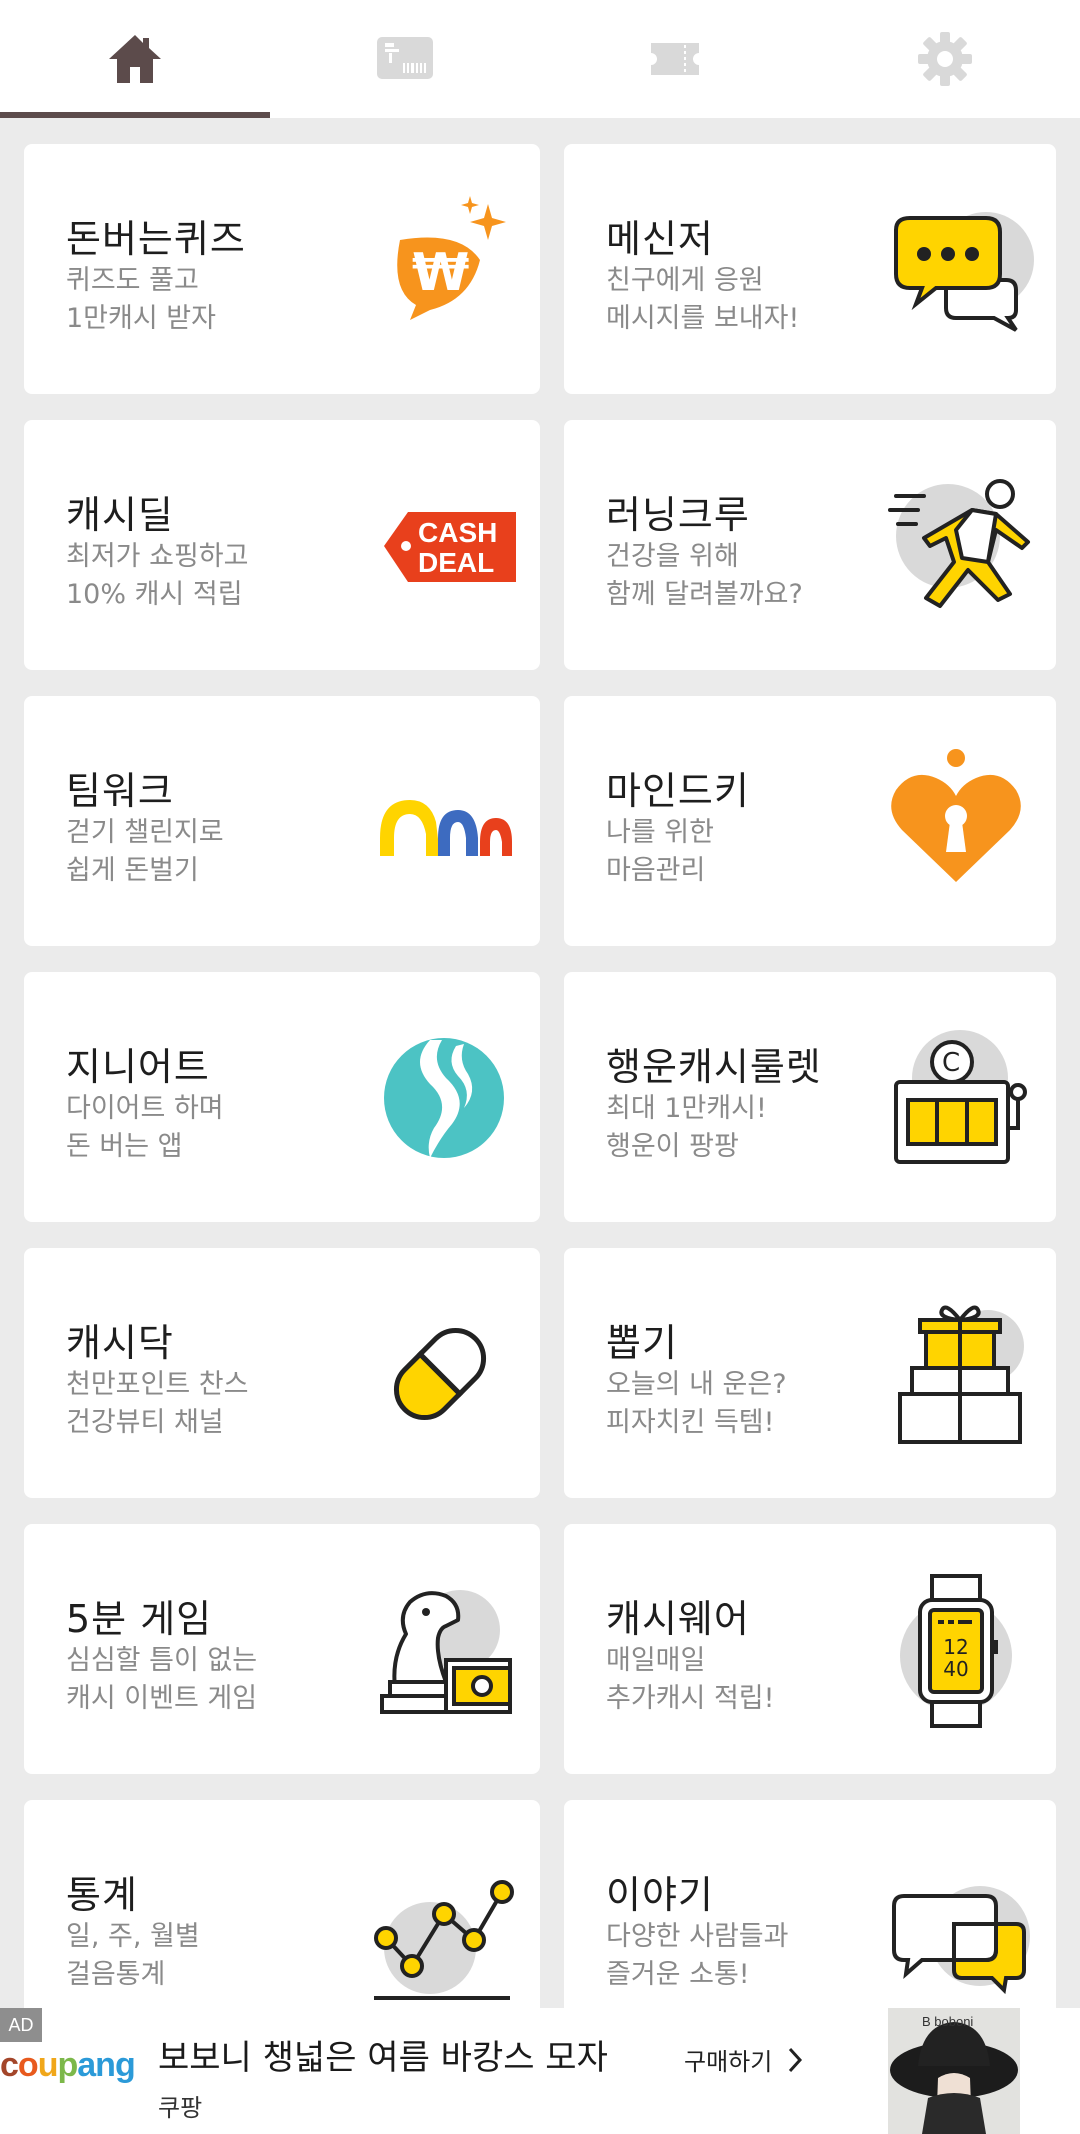  What do you see at coordinates (964, 272) in the screenshot?
I see `chat-bubble-icon` at bounding box center [964, 272].